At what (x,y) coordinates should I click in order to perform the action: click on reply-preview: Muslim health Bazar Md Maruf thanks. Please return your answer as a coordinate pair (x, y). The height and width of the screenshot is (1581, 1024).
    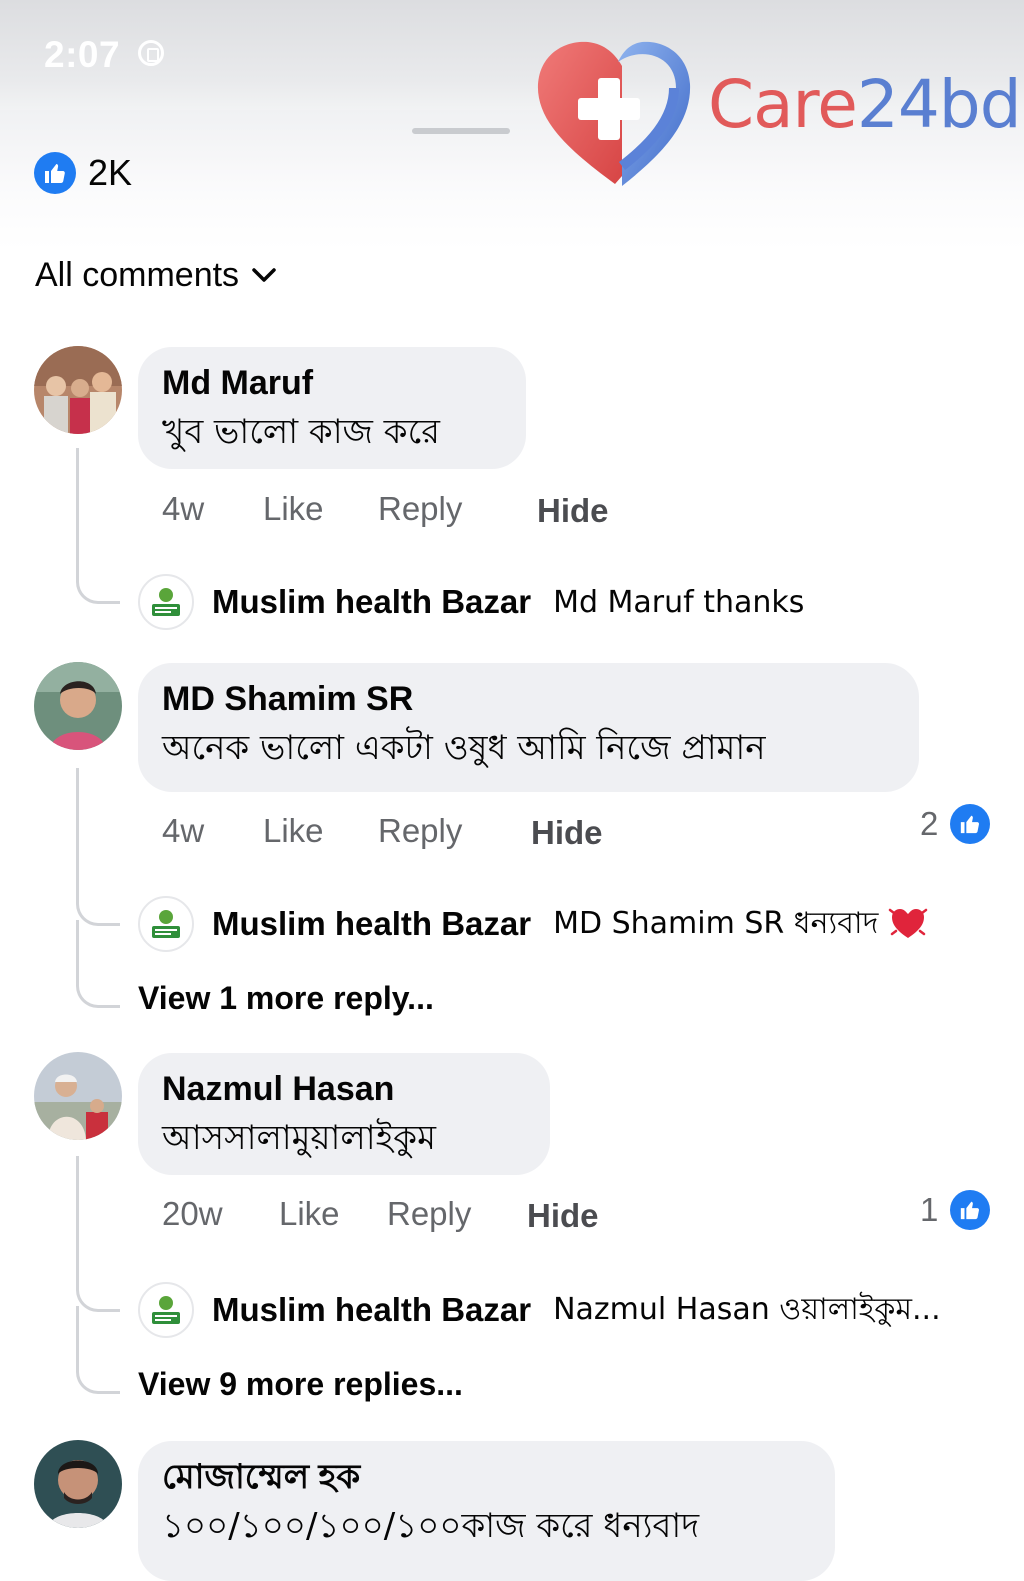
    Looking at the image, I should click on (471, 602).